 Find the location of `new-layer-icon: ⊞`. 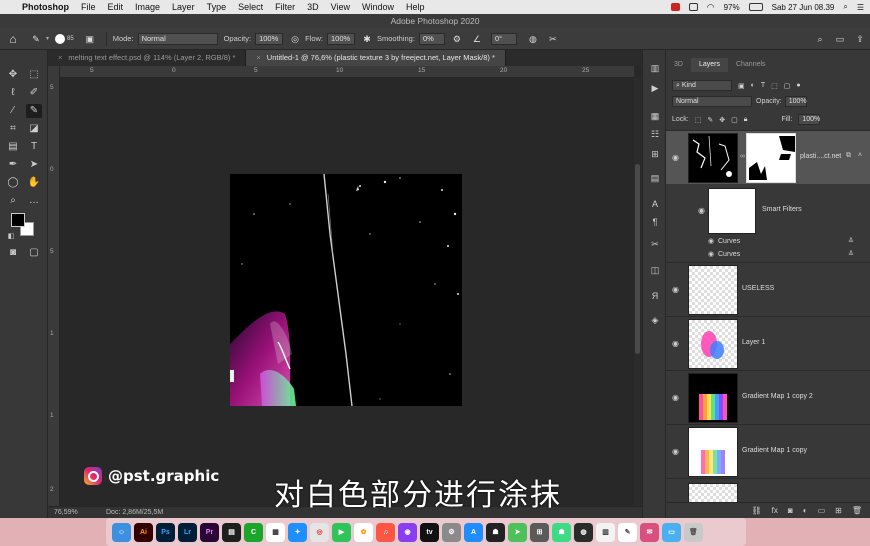

new-layer-icon: ⊞ is located at coordinates (838, 510).